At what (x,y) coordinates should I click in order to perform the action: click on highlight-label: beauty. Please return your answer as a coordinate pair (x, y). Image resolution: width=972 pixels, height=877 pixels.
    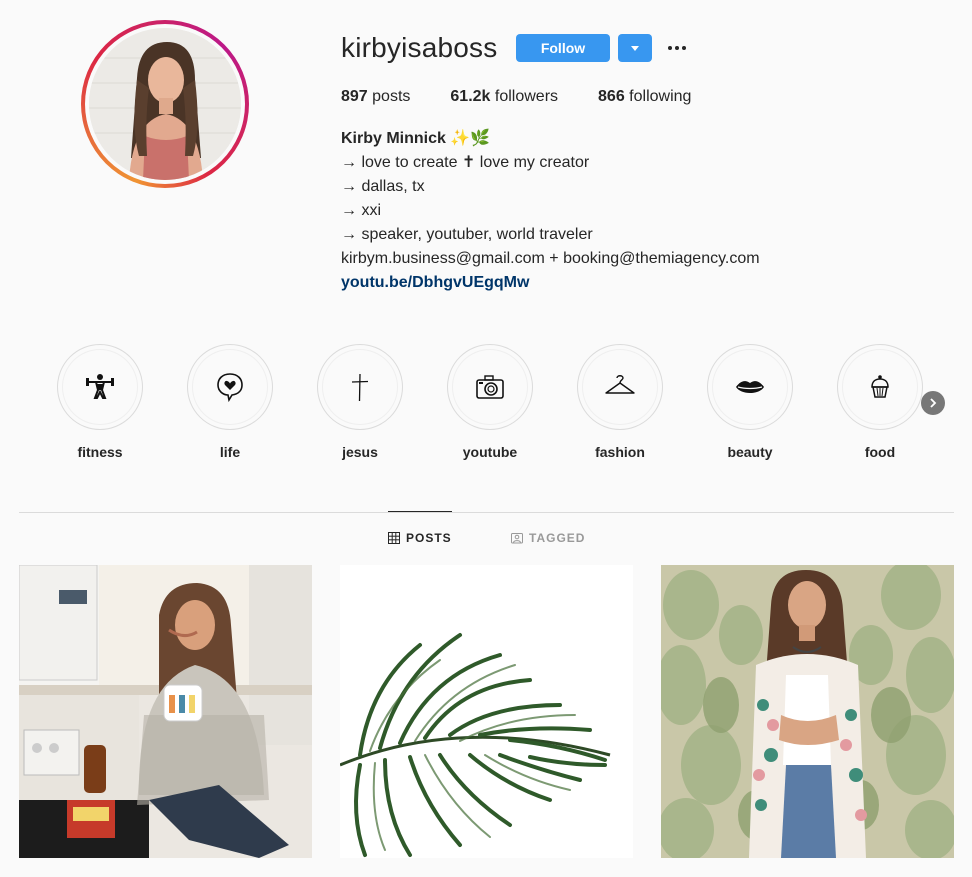
    Looking at the image, I should click on (750, 452).